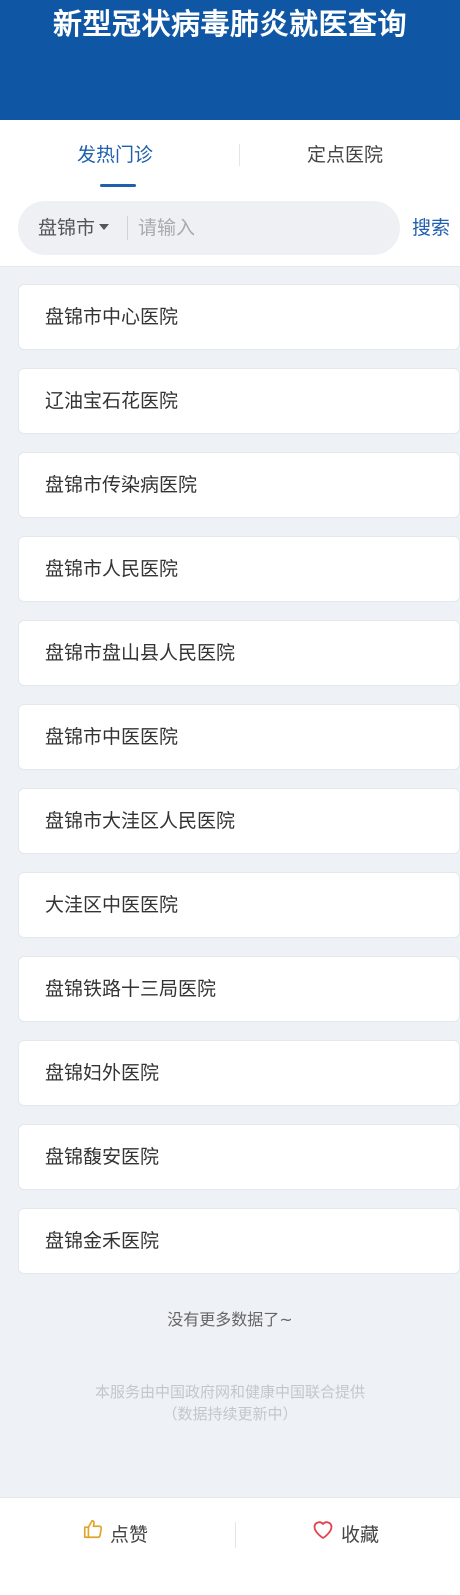 This screenshot has height=1595, width=460. I want to click on hospital-card: 盘锦妇外医院, so click(239, 1073).